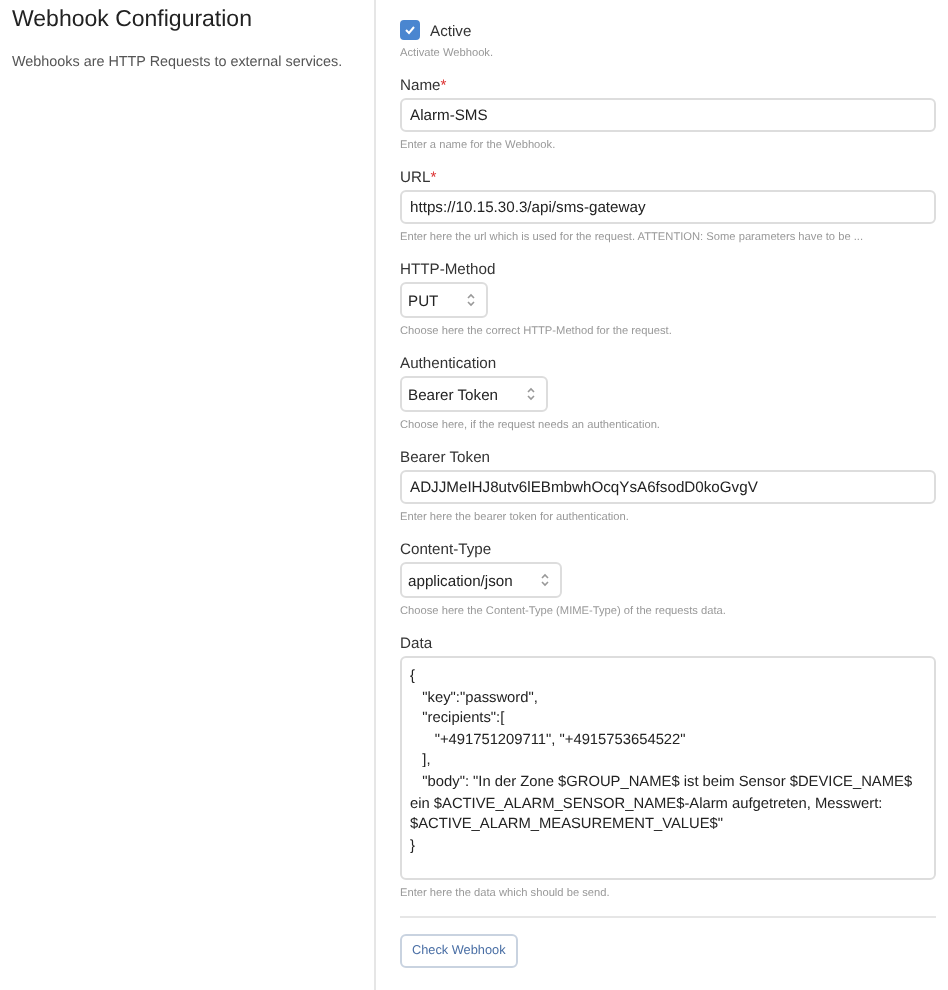 This screenshot has width=948, height=990. I want to click on checkbox, so click(410, 30).